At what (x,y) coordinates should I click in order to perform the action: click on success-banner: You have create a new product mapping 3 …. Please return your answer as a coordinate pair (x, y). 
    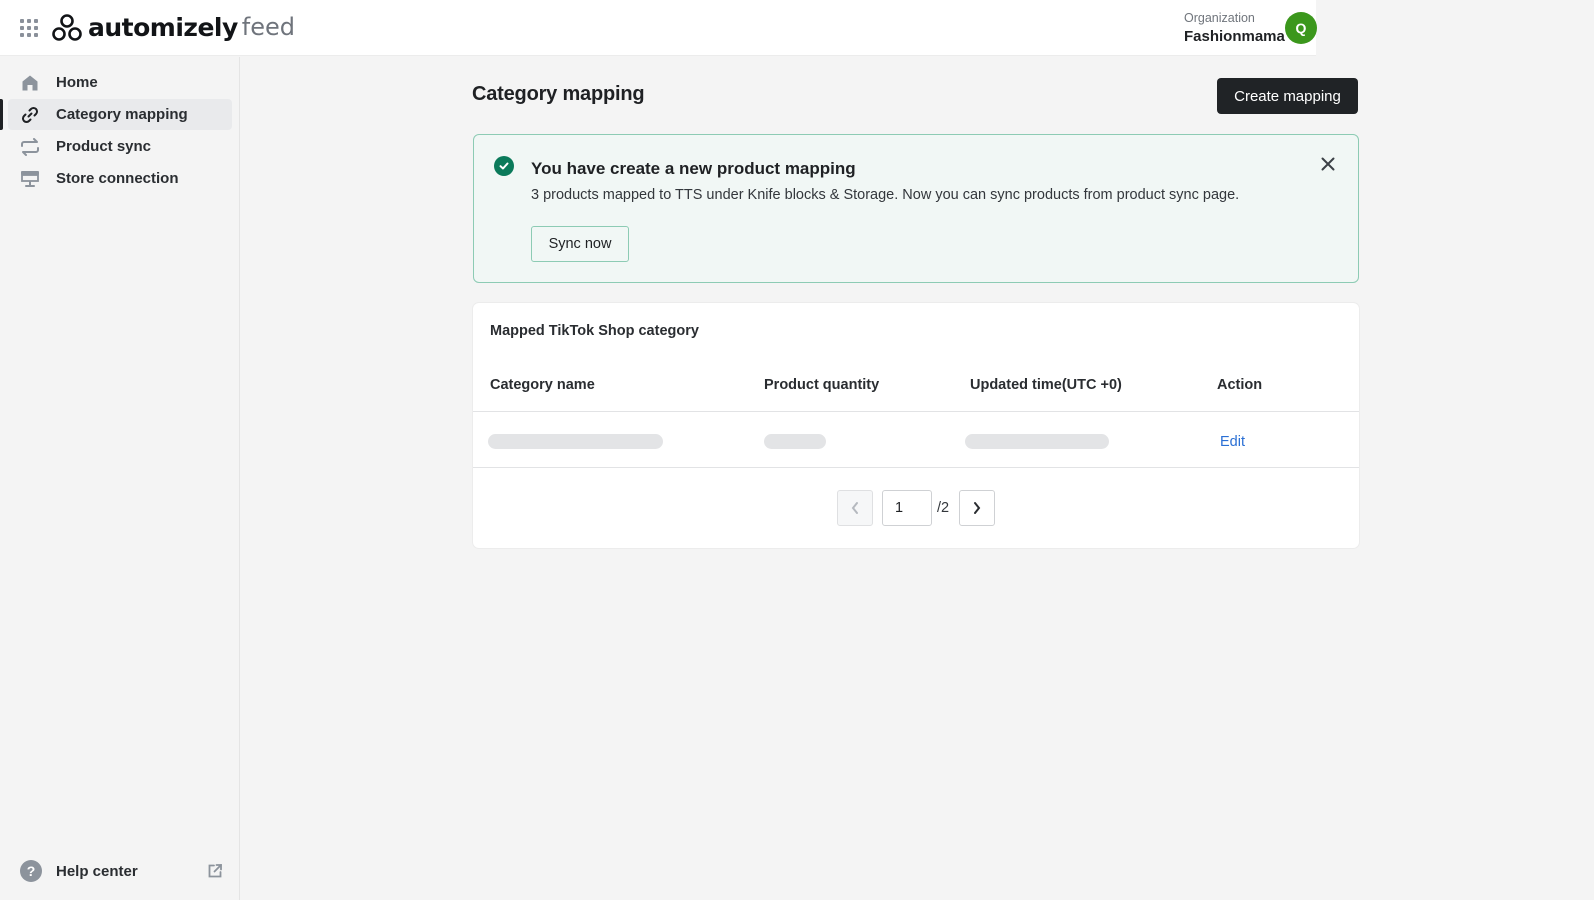
    Looking at the image, I should click on (916, 208).